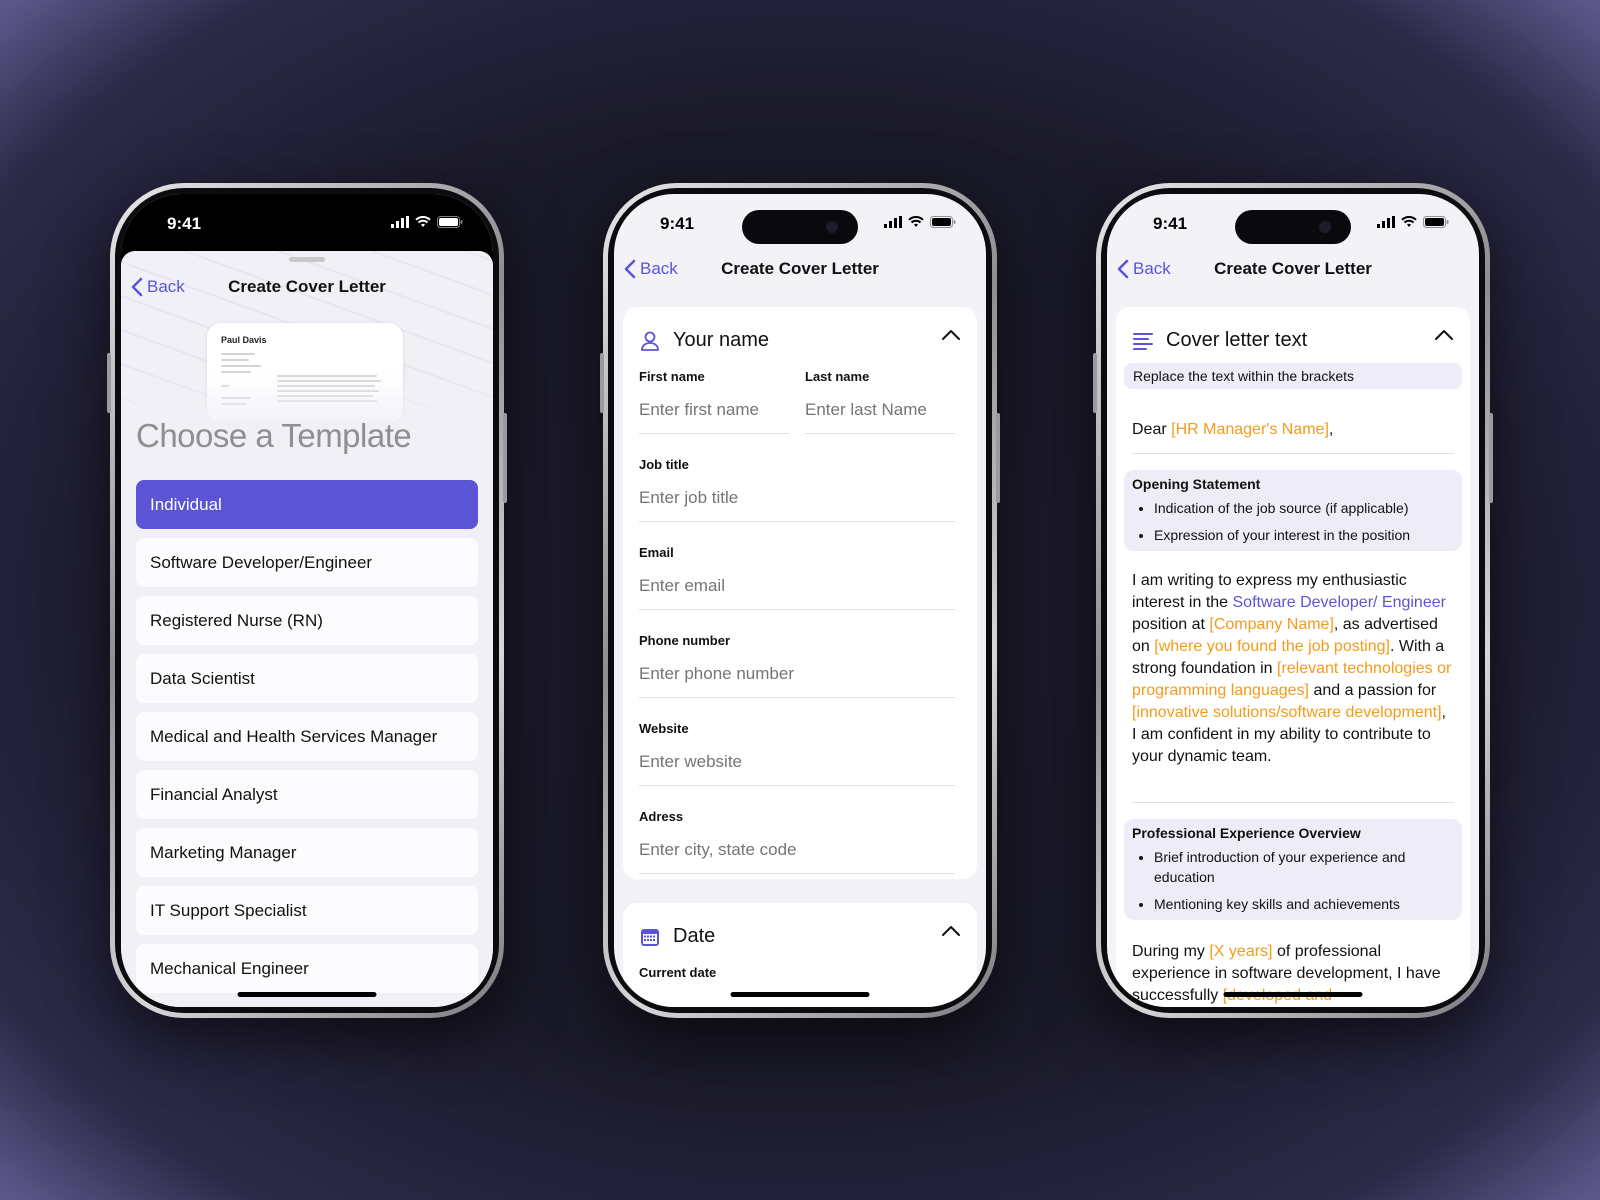 The width and height of the screenshot is (1600, 1200). Describe the element at coordinates (307, 678) in the screenshot. I see `template-item-data-scientist: Data Scientist` at that location.